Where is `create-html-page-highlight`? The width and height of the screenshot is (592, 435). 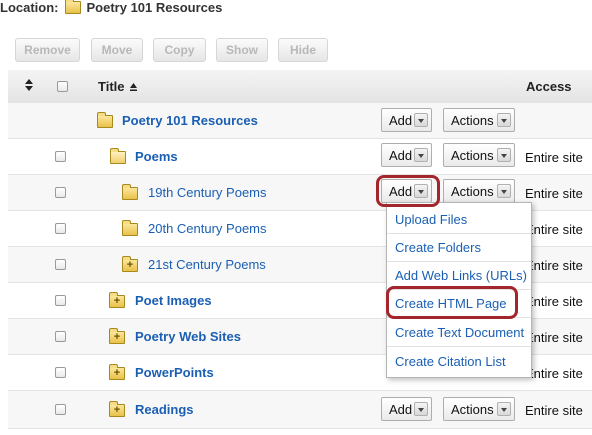 create-html-page-highlight is located at coordinates (452, 302).